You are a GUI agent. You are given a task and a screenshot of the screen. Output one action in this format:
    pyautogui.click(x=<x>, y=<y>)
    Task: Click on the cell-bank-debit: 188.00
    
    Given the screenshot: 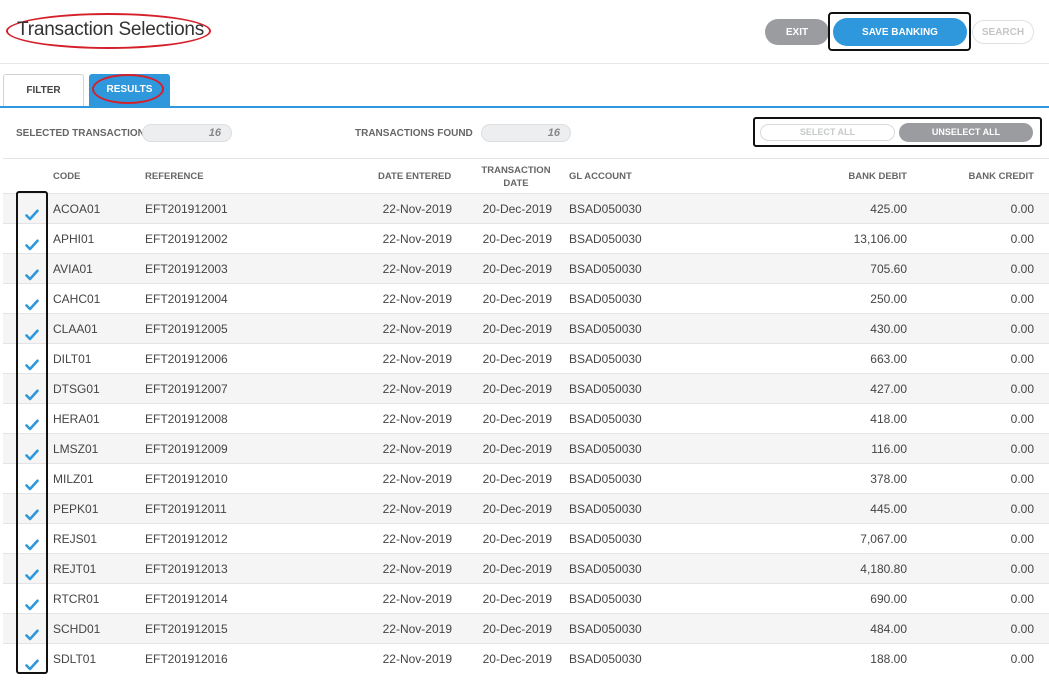 What is the action you would take?
    pyautogui.click(x=888, y=659)
    